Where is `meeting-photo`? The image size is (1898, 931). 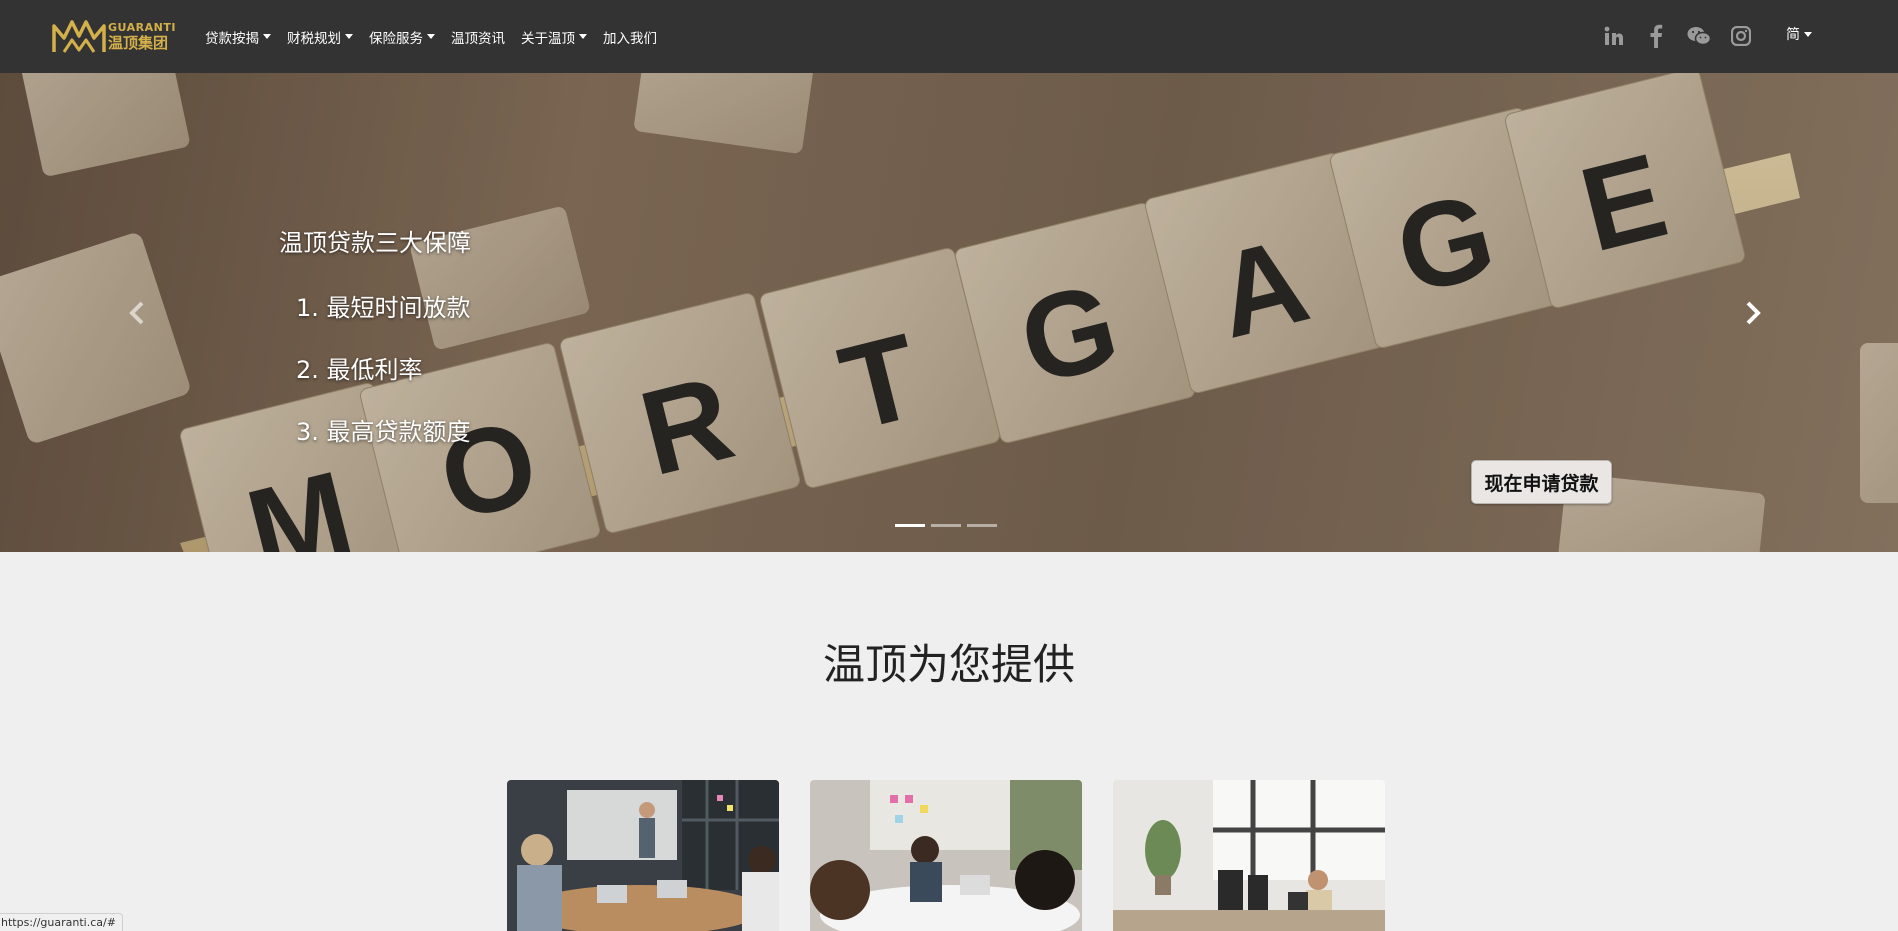
meeting-photo is located at coordinates (643, 855).